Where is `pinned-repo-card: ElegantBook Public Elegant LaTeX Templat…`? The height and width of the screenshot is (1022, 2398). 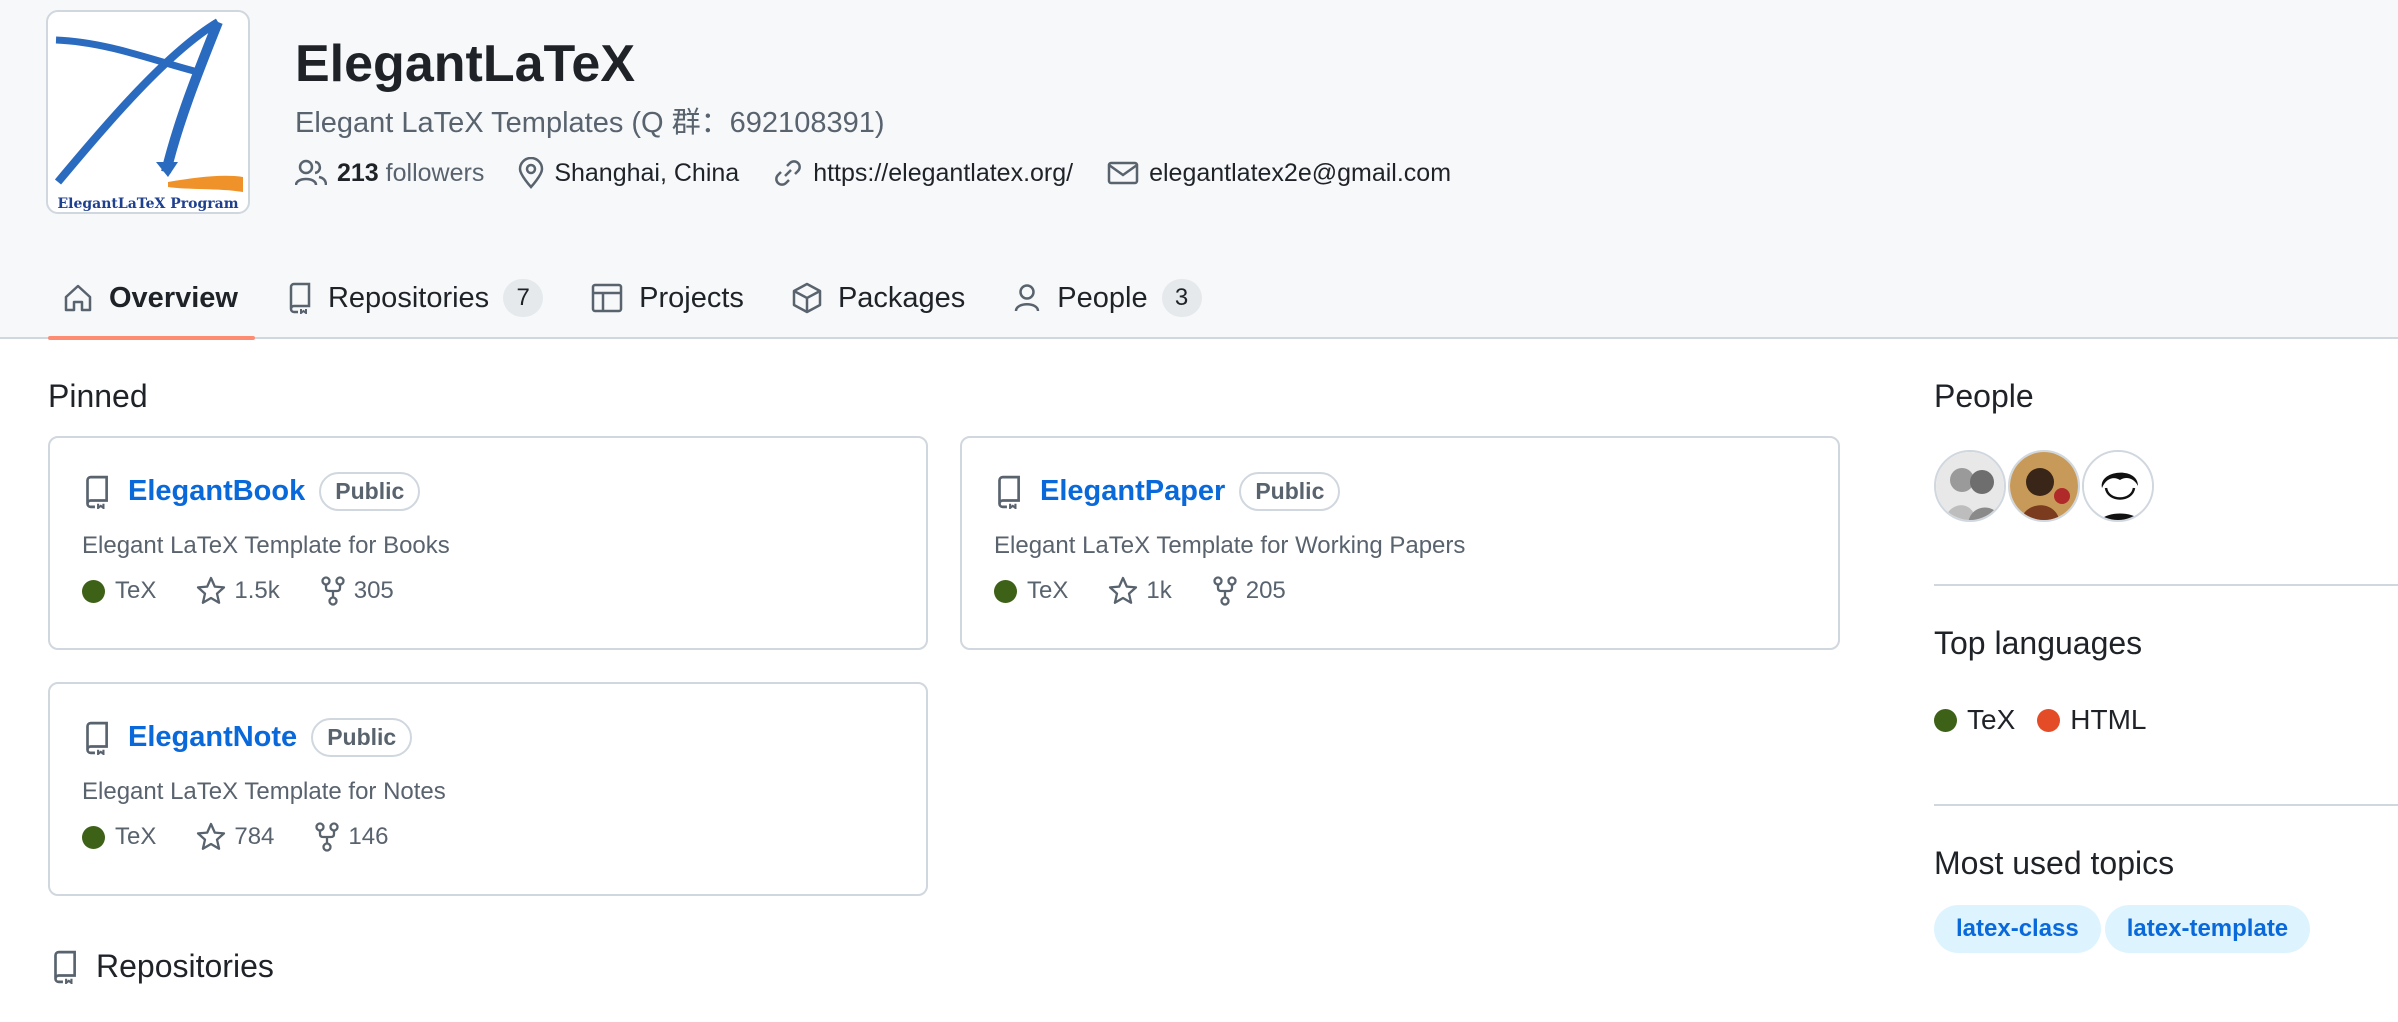 pinned-repo-card: ElegantBook Public Elegant LaTeX Templat… is located at coordinates (488, 543).